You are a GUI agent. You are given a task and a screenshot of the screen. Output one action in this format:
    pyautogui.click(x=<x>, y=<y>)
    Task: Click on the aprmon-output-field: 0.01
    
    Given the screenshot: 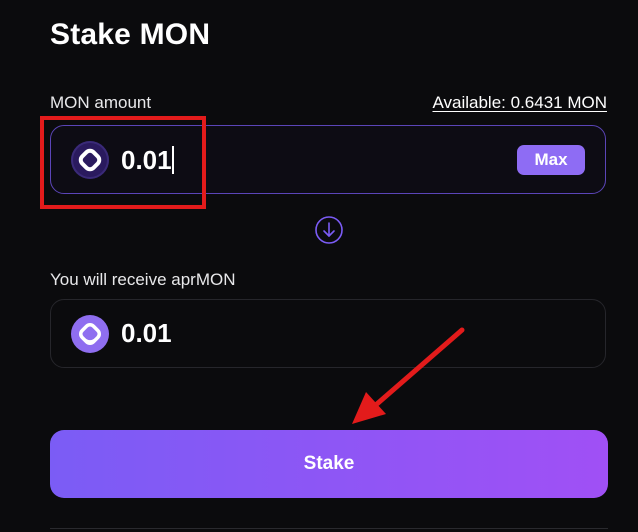 What is the action you would take?
    pyautogui.click(x=328, y=333)
    